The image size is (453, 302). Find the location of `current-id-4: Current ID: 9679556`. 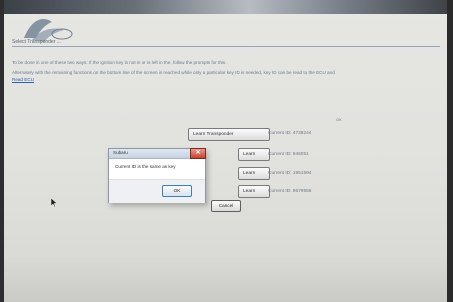

current-id-4: Current ID: 9679556 is located at coordinates (290, 191).